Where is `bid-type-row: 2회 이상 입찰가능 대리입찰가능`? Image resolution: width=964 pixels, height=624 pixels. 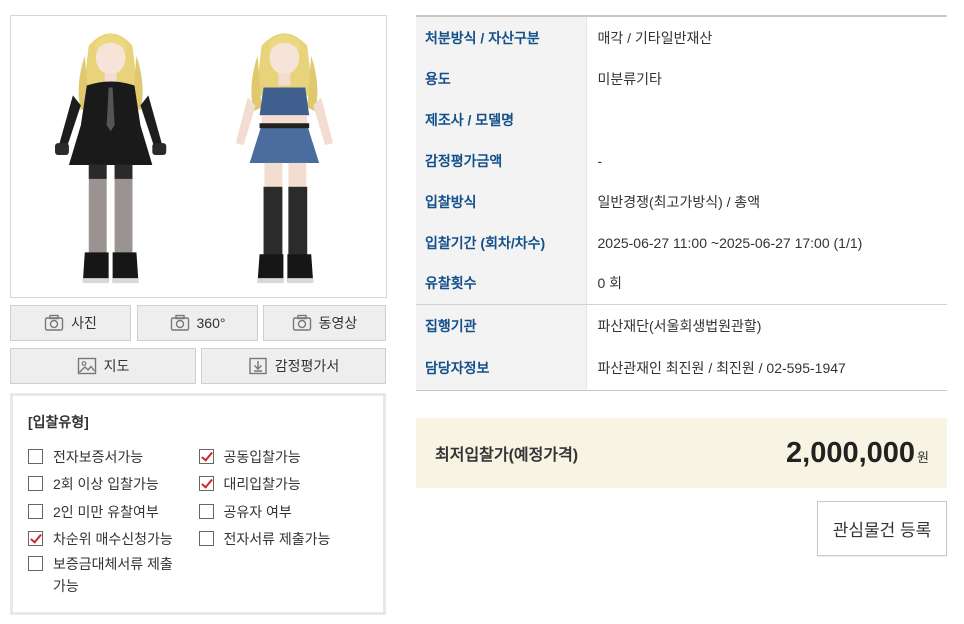
bid-type-row: 2회 이상 입찰가능 대리입찰가능 is located at coordinates (198, 485).